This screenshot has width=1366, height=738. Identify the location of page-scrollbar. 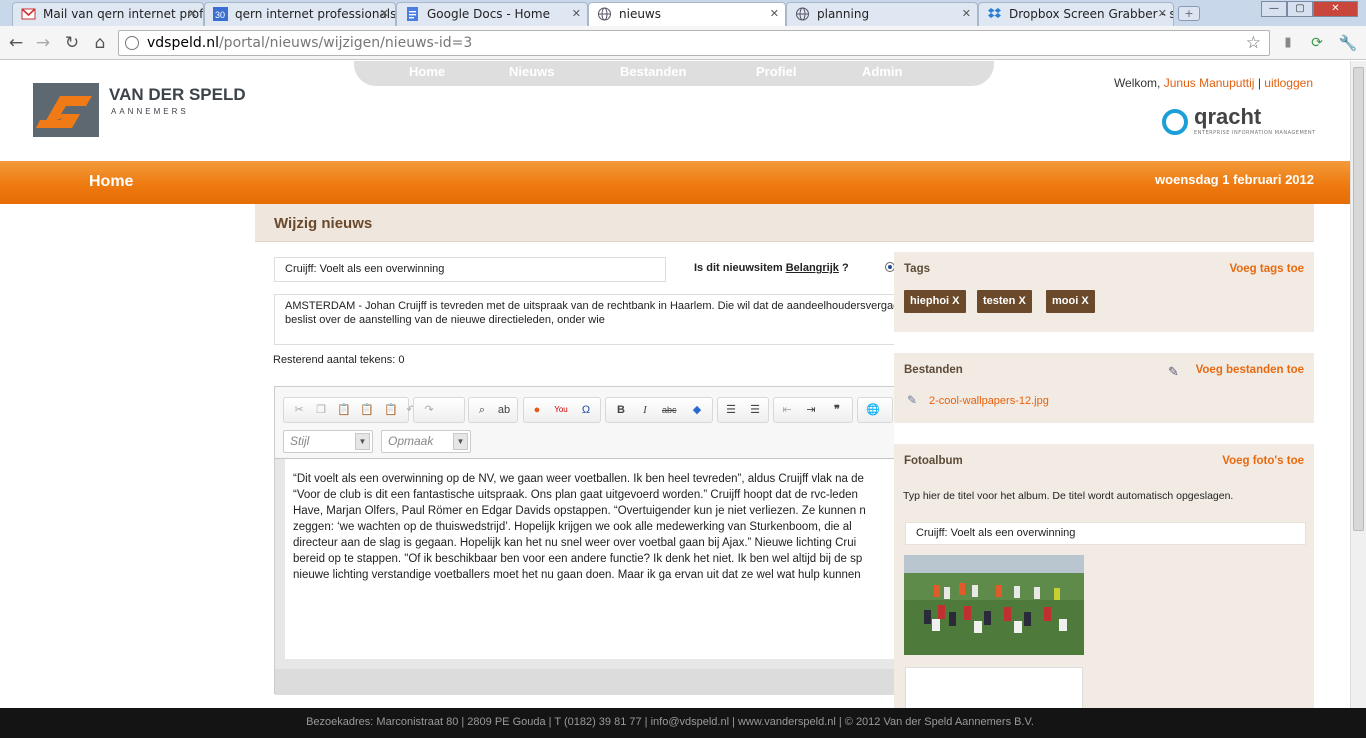
(1358, 384).